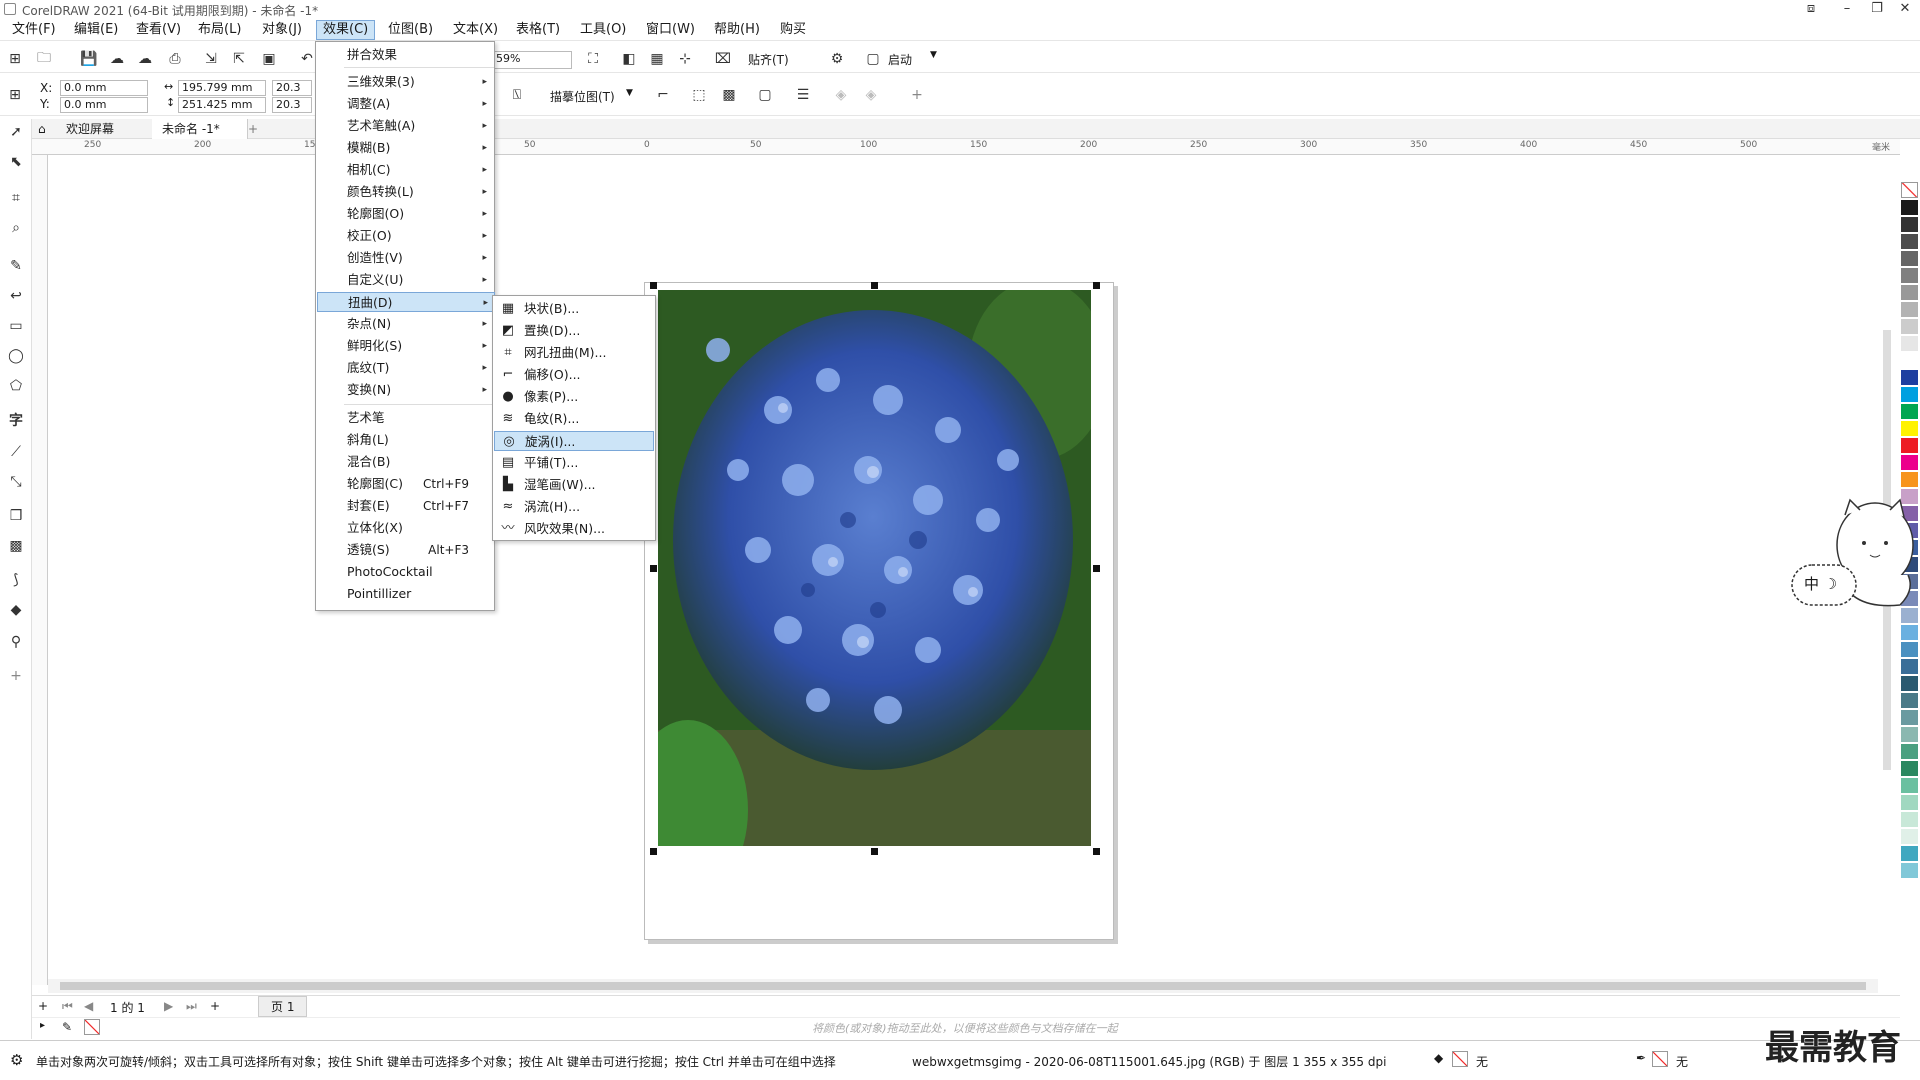  Describe the element at coordinates (406, 302) in the screenshot. I see `effects-menu-item: 扭曲(D) ▸` at that location.